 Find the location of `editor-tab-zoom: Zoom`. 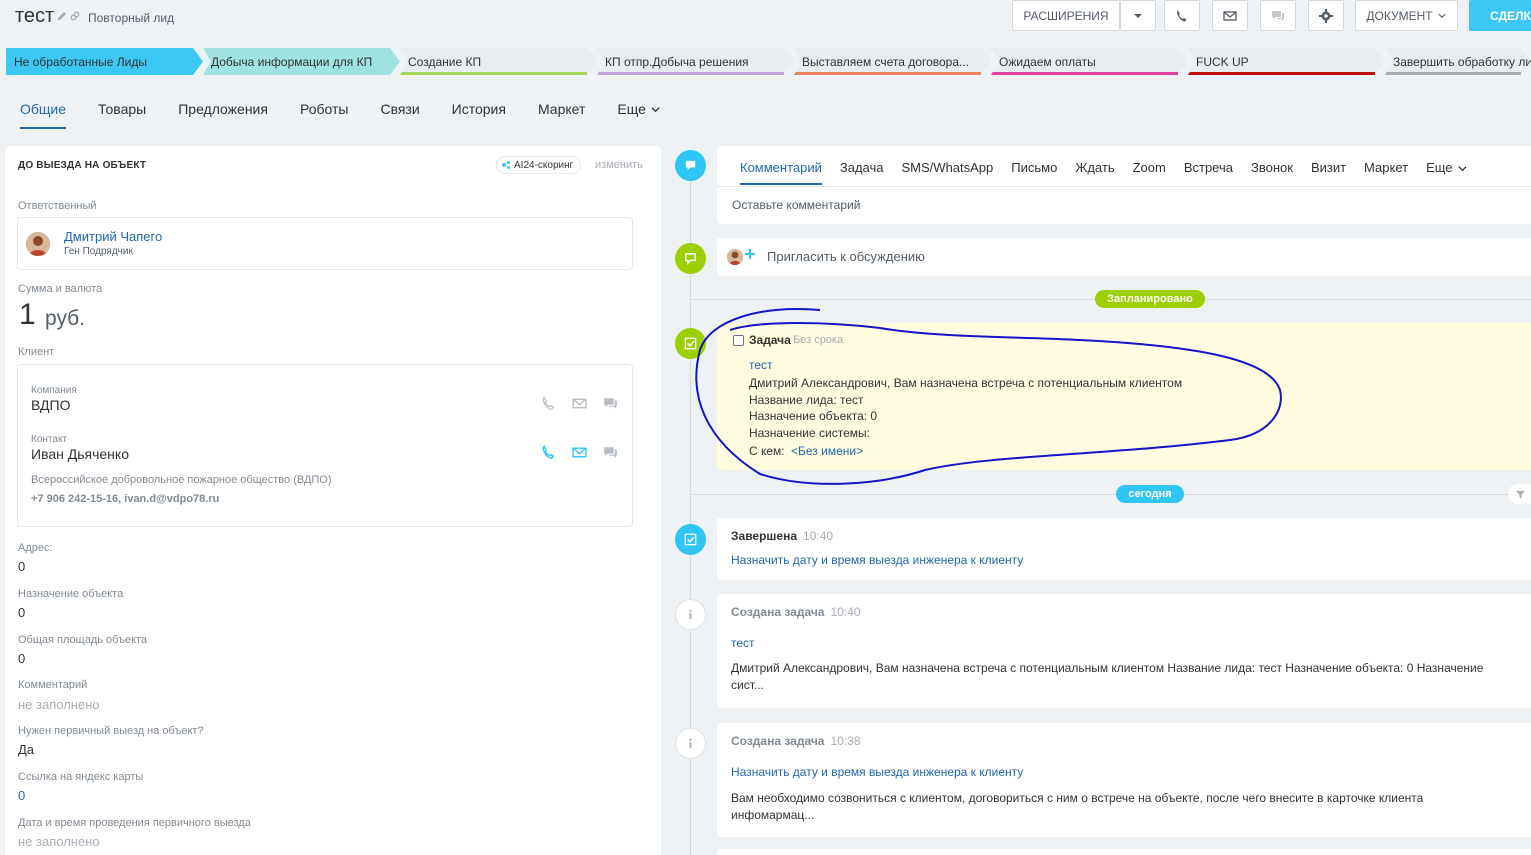

editor-tab-zoom: Zoom is located at coordinates (1149, 172).